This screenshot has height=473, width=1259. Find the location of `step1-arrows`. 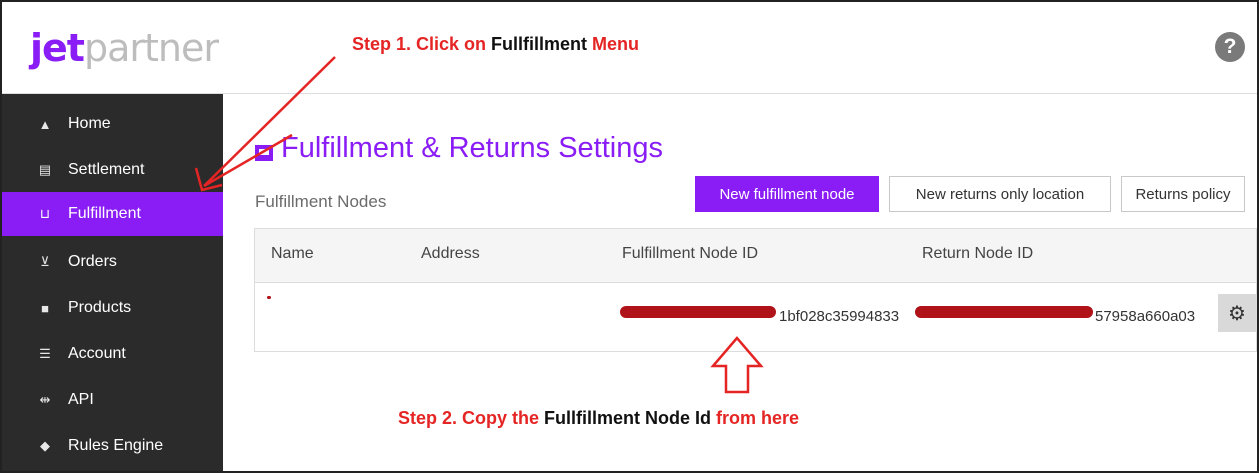

step1-arrows is located at coordinates (265, 124).